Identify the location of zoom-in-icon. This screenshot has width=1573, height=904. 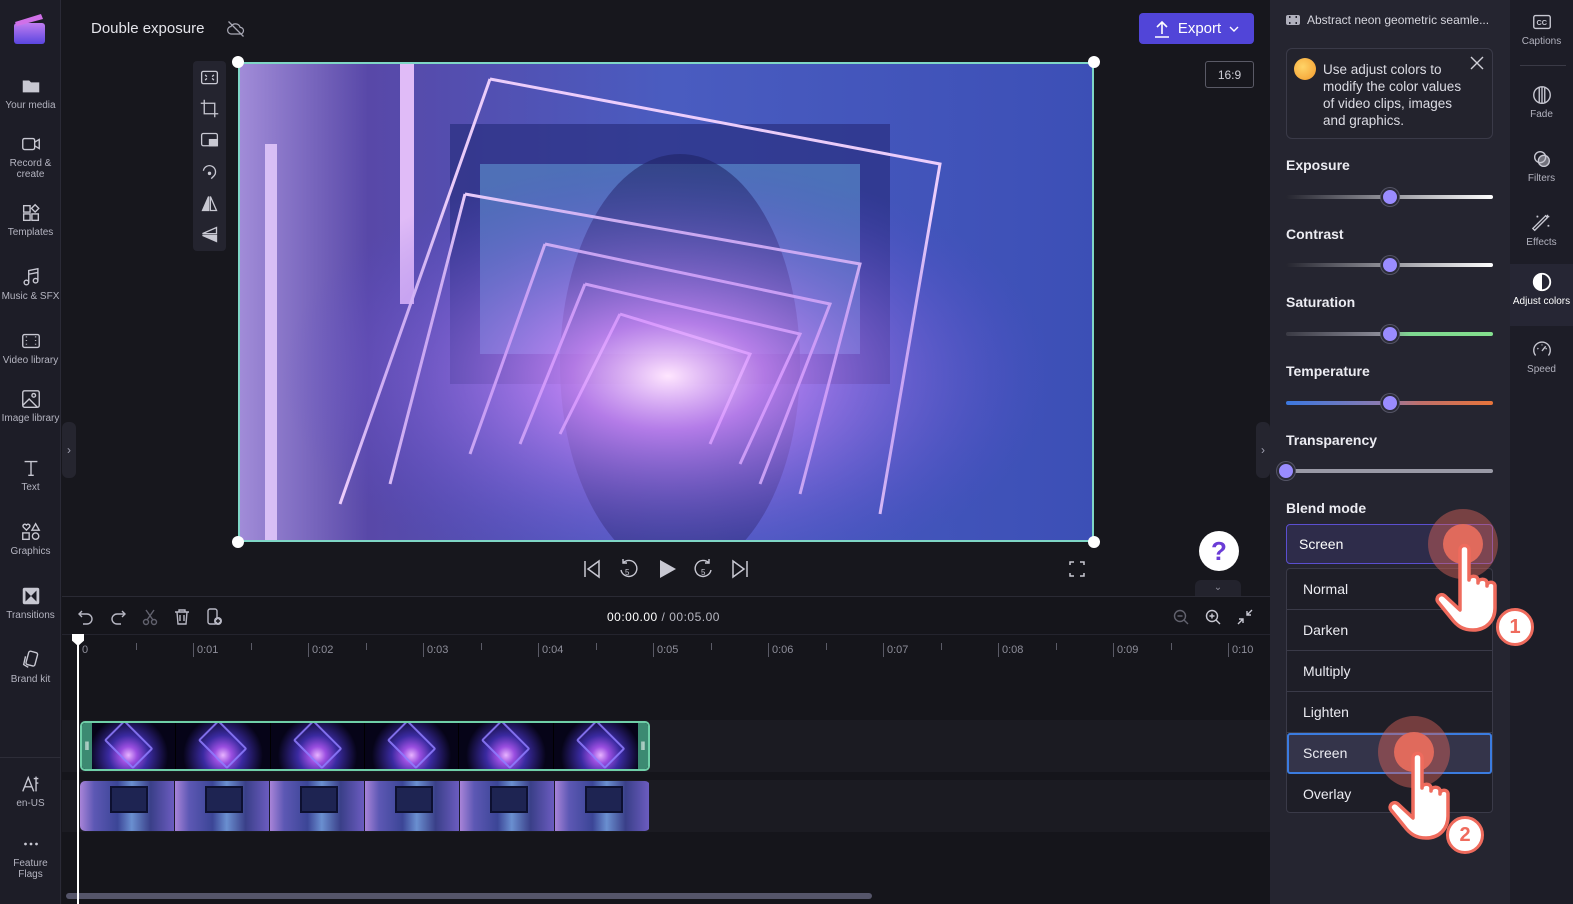
(1213, 617).